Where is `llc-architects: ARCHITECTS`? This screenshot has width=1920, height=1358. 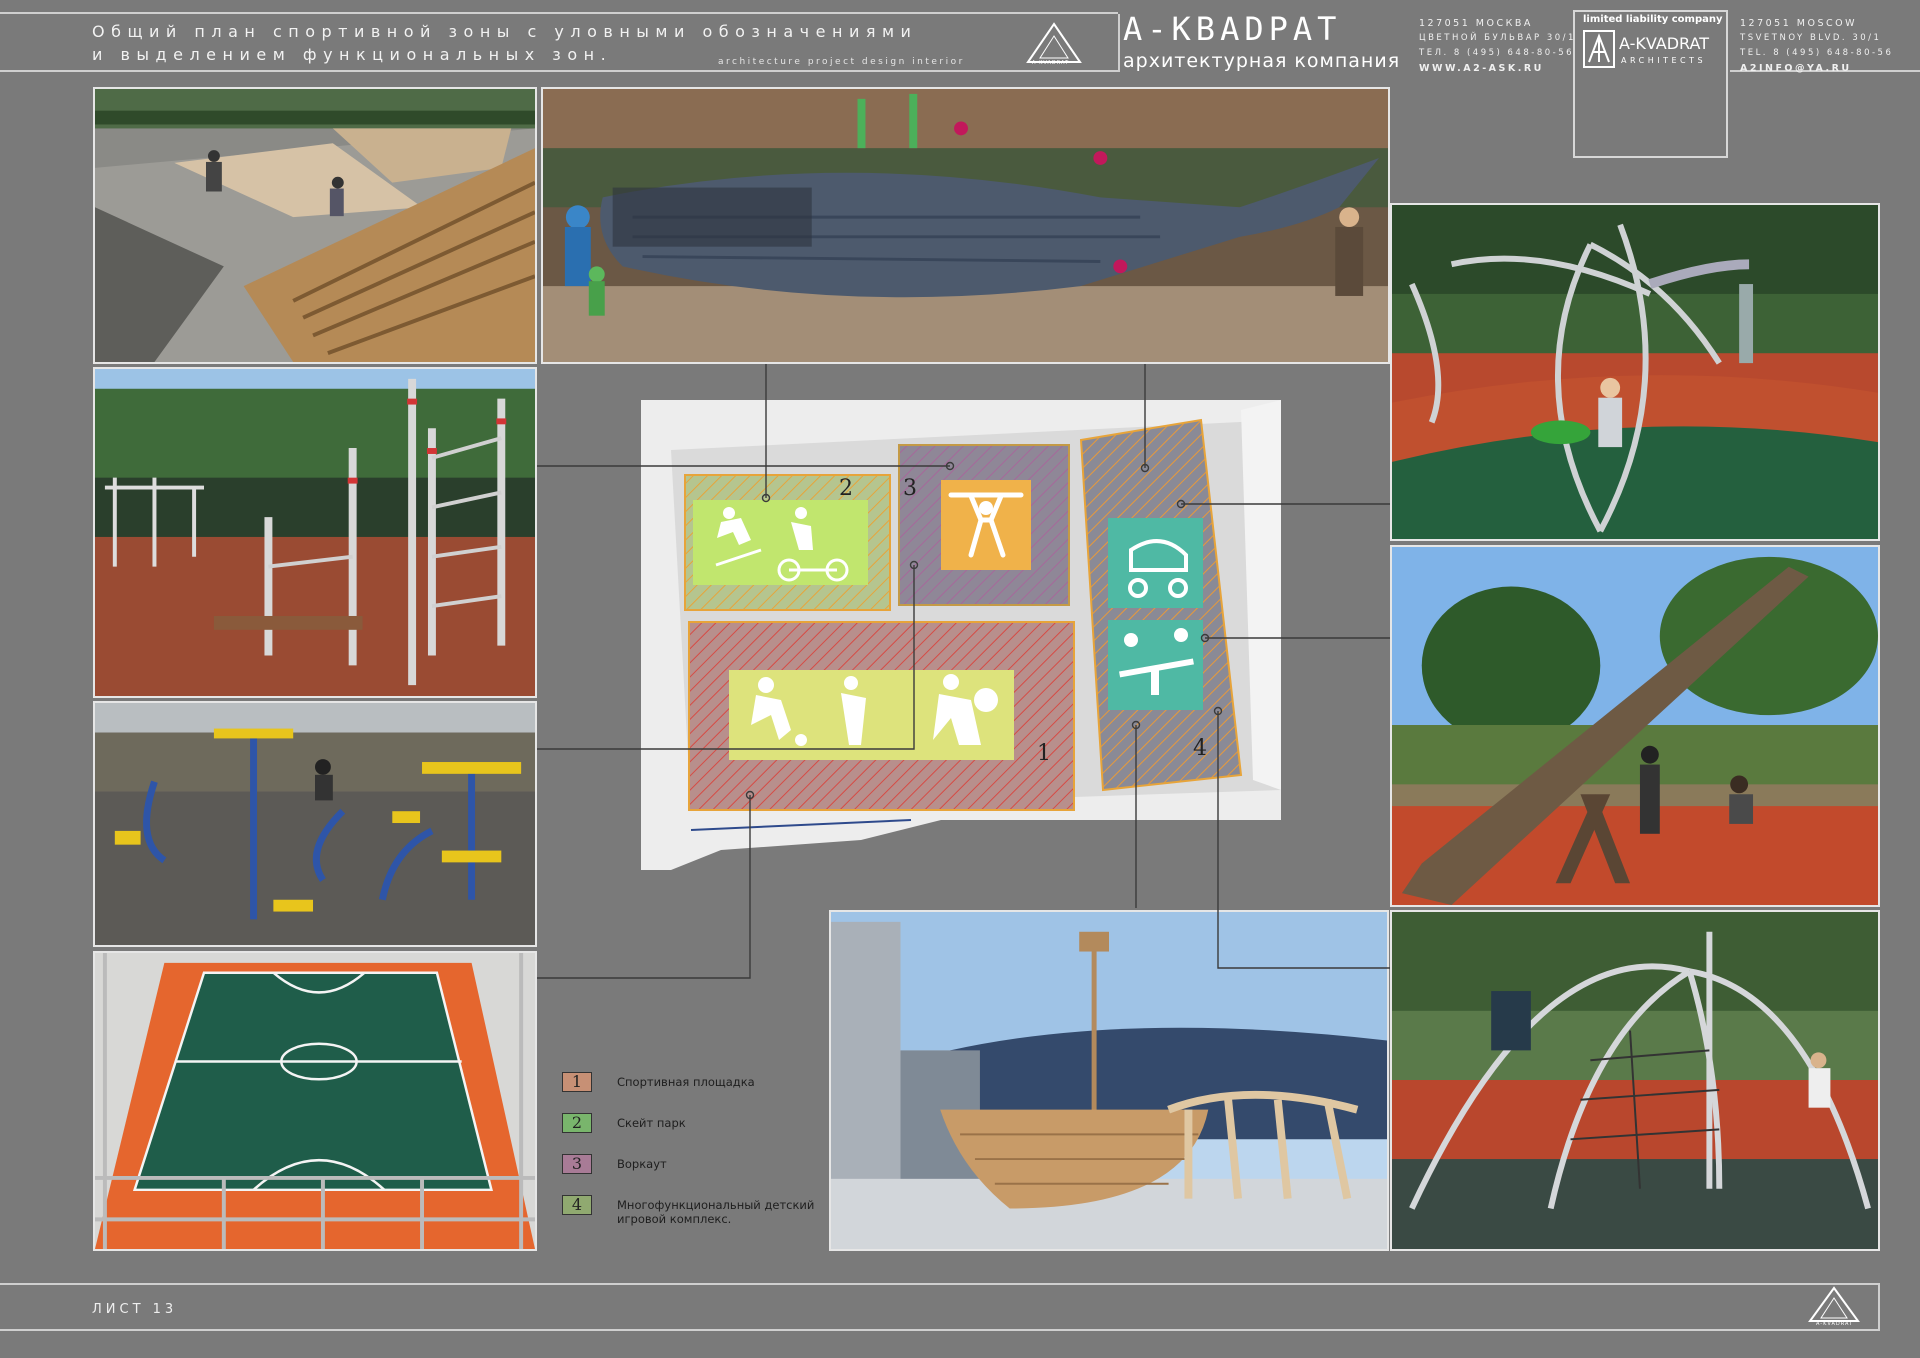
llc-architects: ARCHITECTS is located at coordinates (1664, 60).